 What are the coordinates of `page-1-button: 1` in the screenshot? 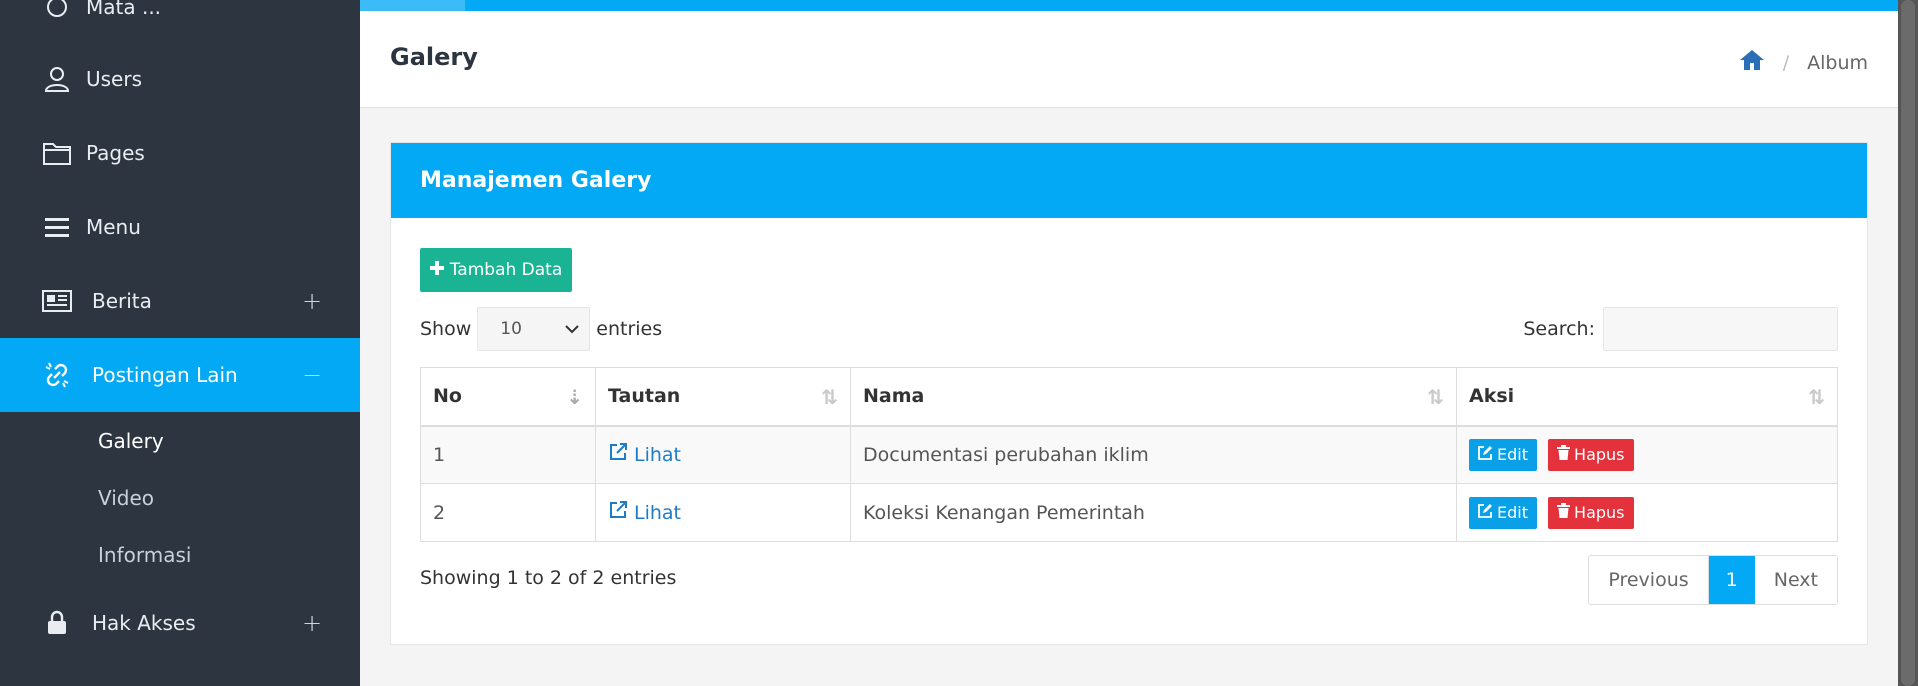 It's located at (1731, 580).